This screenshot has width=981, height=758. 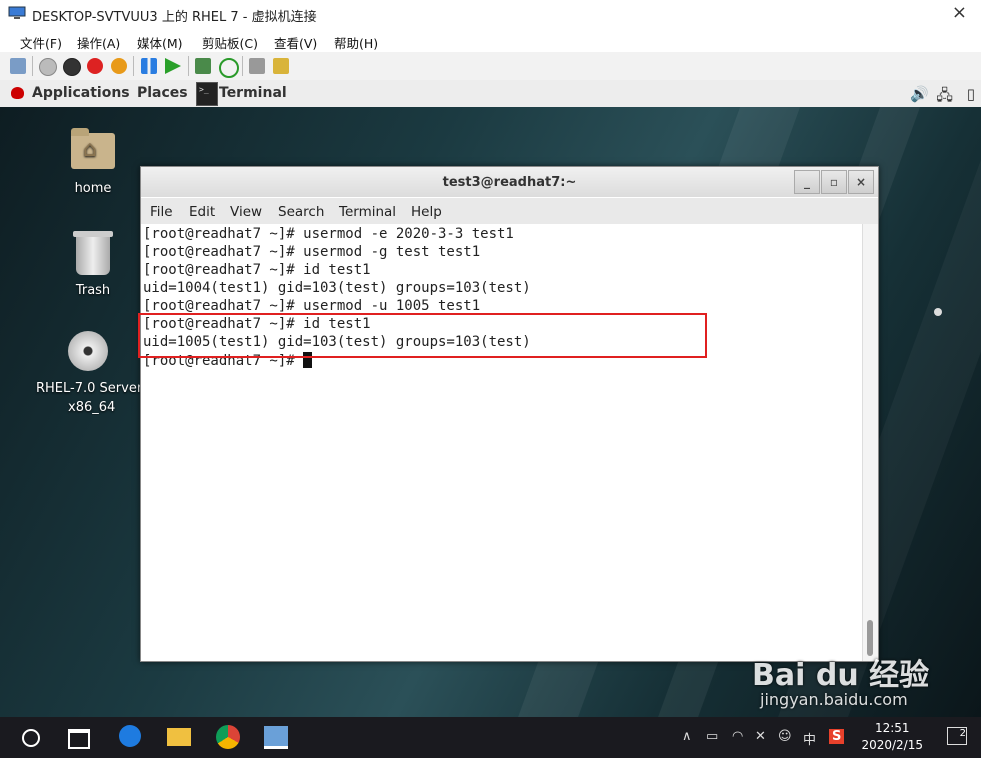 What do you see at coordinates (257, 66) in the screenshot?
I see `enhanced-session-icon` at bounding box center [257, 66].